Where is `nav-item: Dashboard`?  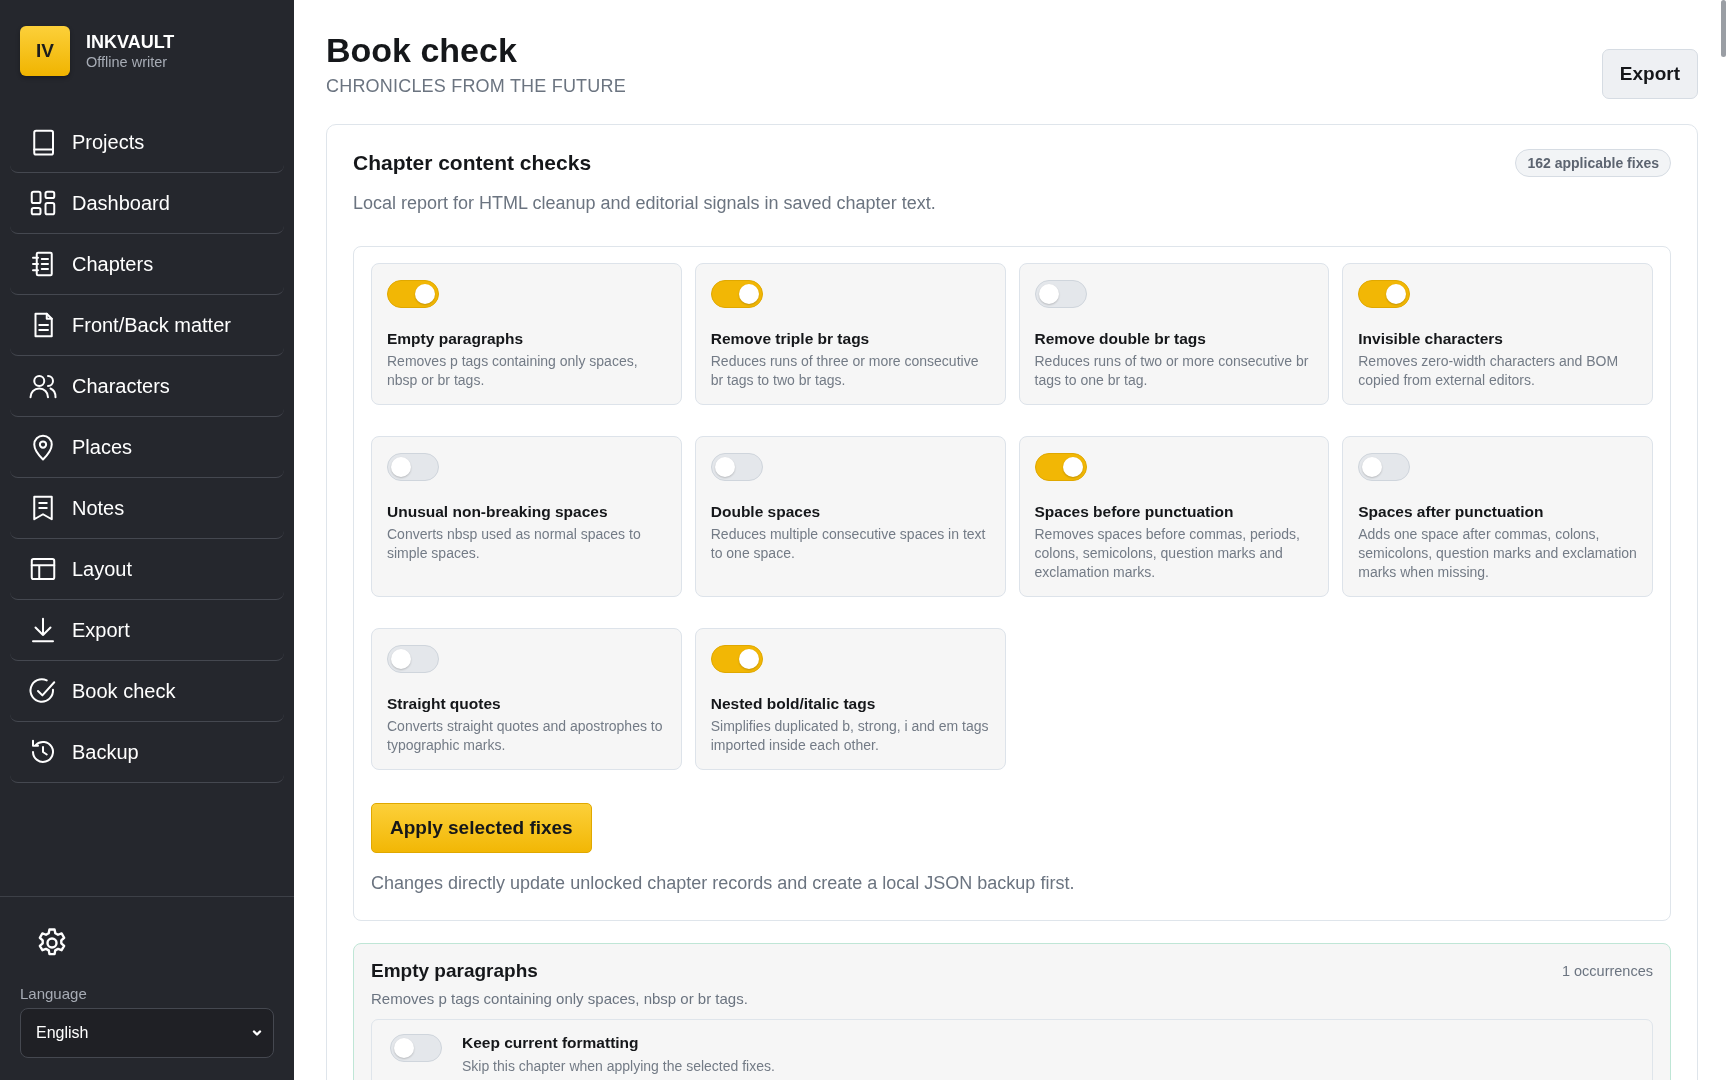
nav-item: Dashboard is located at coordinates (147, 203).